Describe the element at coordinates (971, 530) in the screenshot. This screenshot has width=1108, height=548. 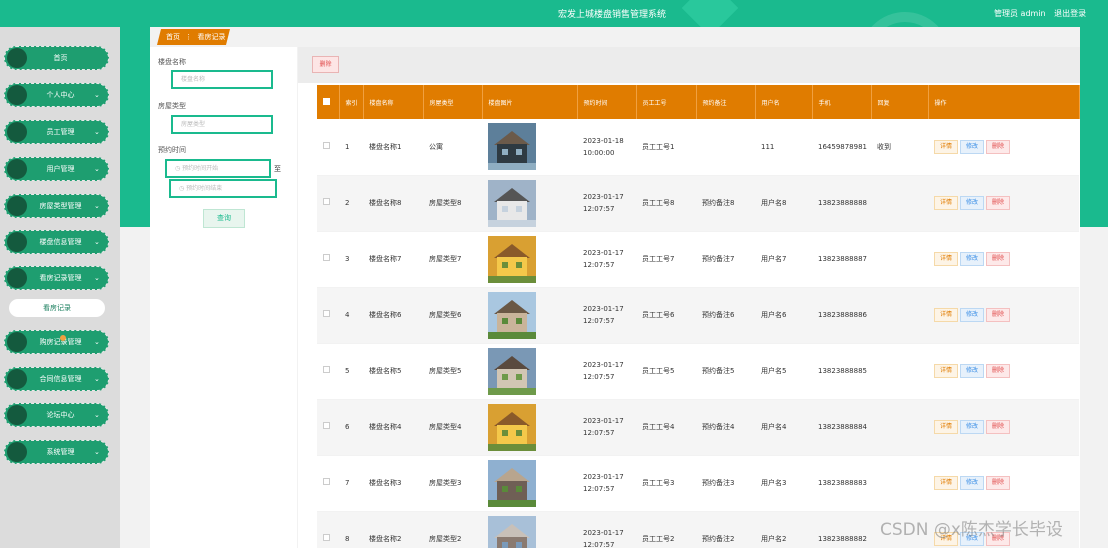
I see `watermark: CSDN @x陈杰学长毕设` at that location.